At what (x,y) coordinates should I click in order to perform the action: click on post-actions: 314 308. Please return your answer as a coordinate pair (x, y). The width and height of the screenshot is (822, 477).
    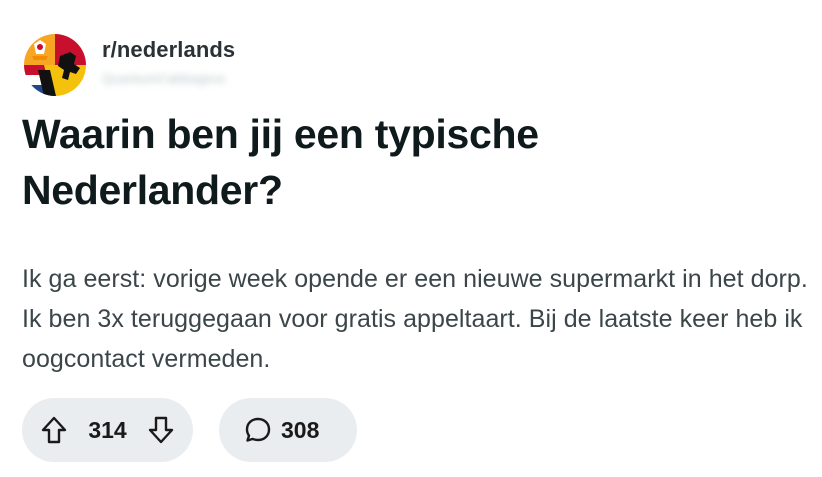
    Looking at the image, I should click on (189, 430).